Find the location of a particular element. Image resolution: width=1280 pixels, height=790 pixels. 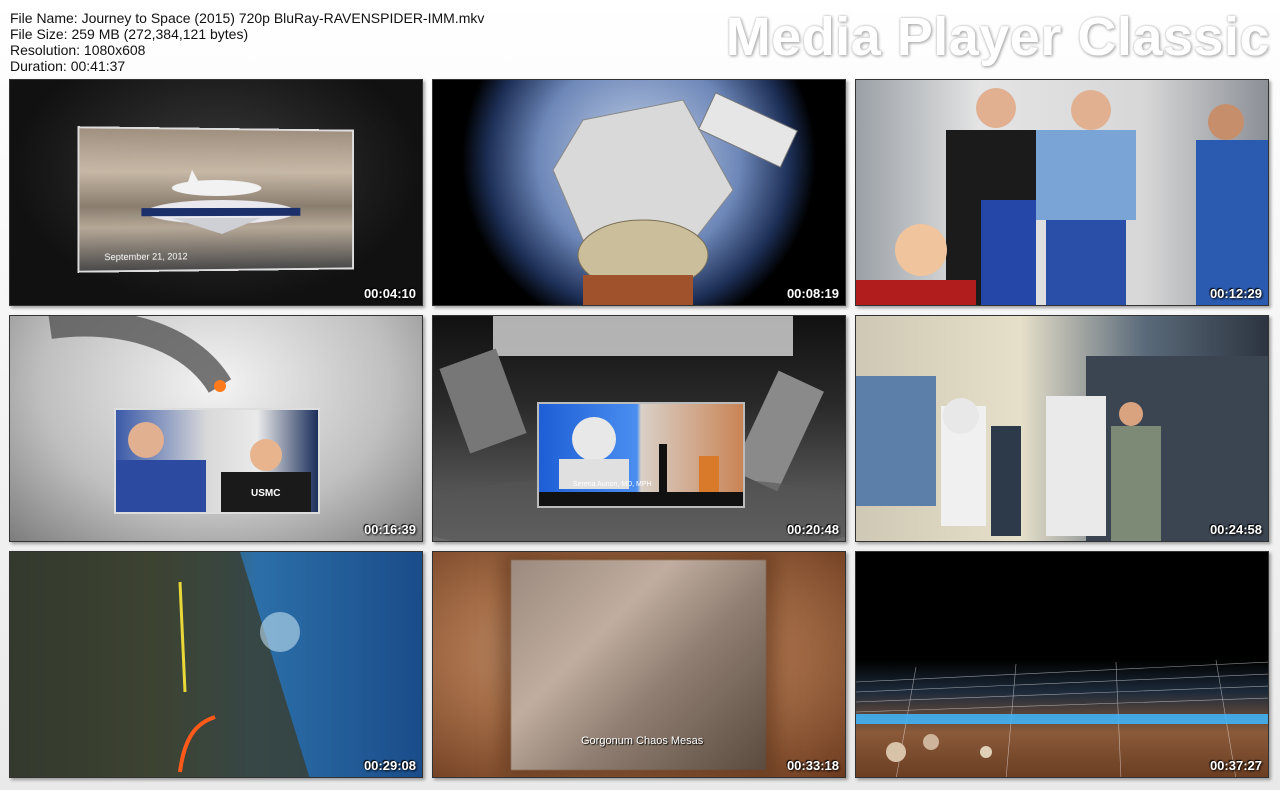

thumbnail-5: Serena Aunon, MD, MPH 00:20:48 is located at coordinates (639, 428).